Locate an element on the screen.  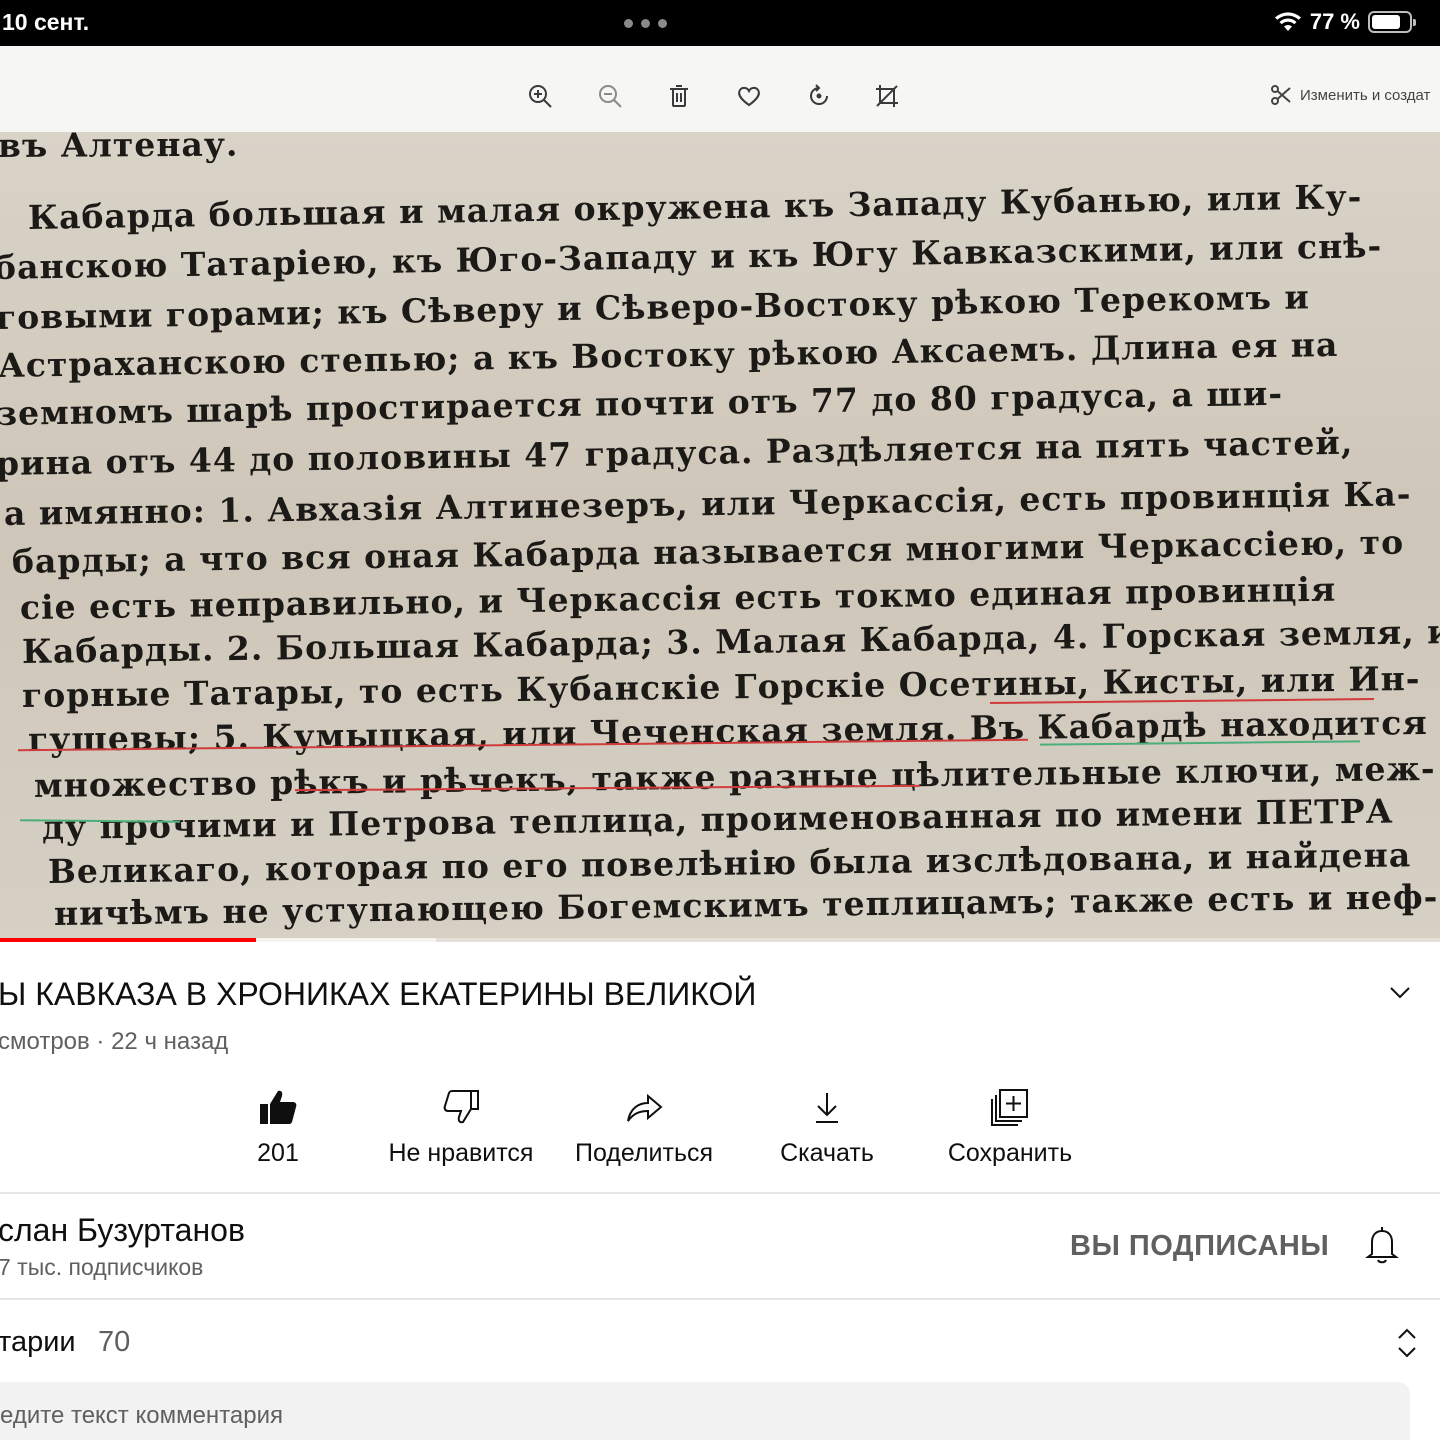
status-bar: 10 сент. 77 % is located at coordinates (720, 23).